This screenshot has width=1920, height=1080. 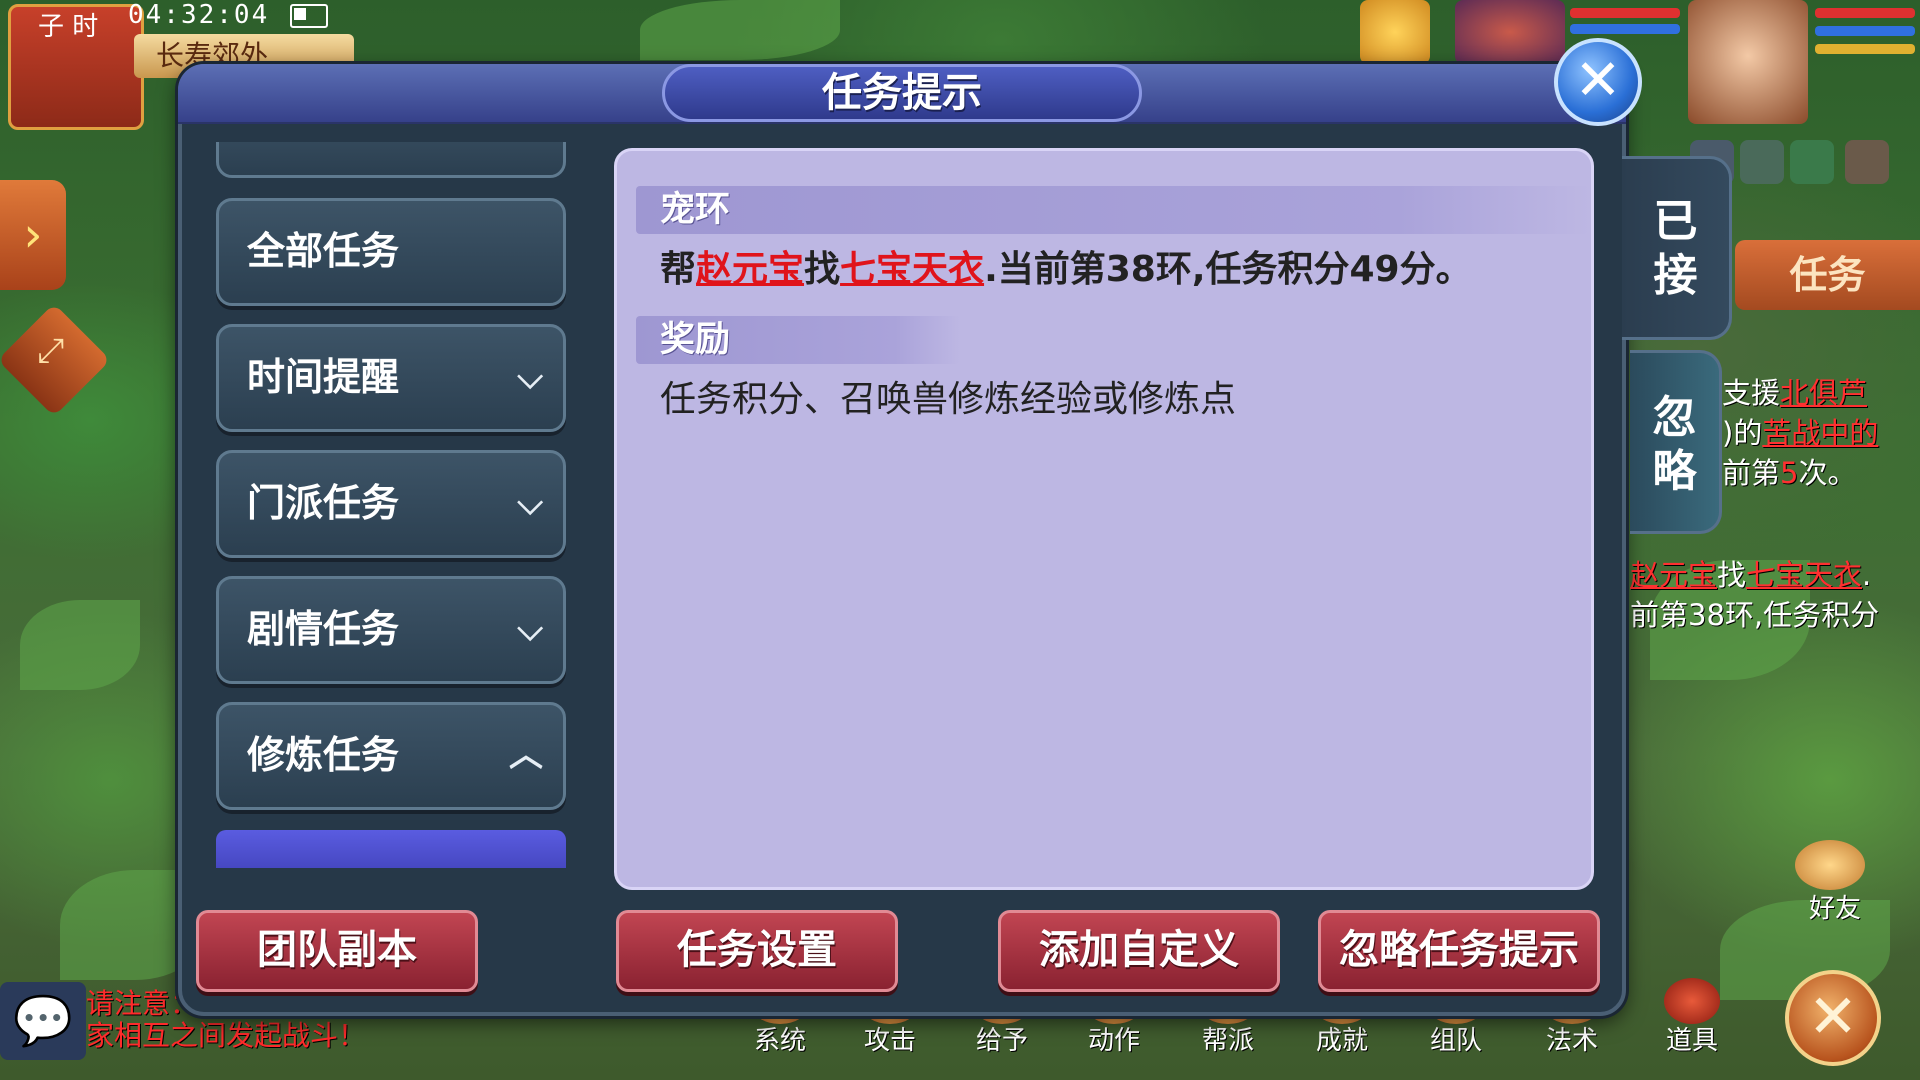 I want to click on category-label: 时间提醒, so click(x=323, y=377).